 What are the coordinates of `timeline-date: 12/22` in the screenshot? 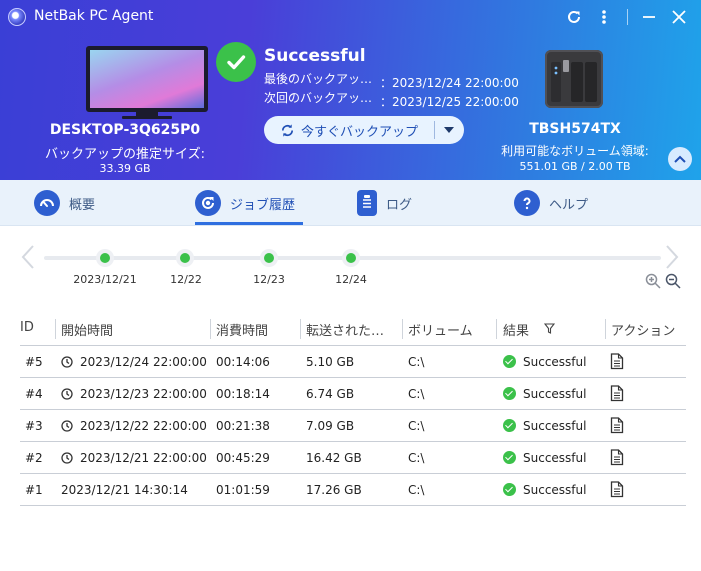 It's located at (186, 279).